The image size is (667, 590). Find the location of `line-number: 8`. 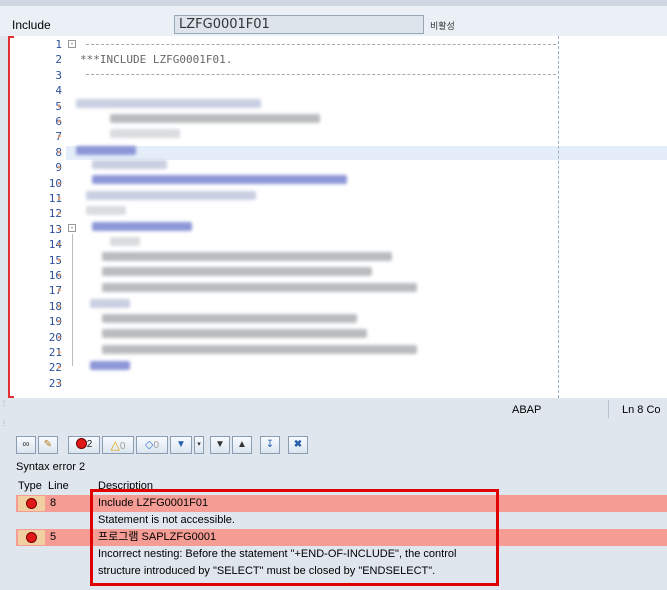

line-number: 8 is located at coordinates (58, 152).